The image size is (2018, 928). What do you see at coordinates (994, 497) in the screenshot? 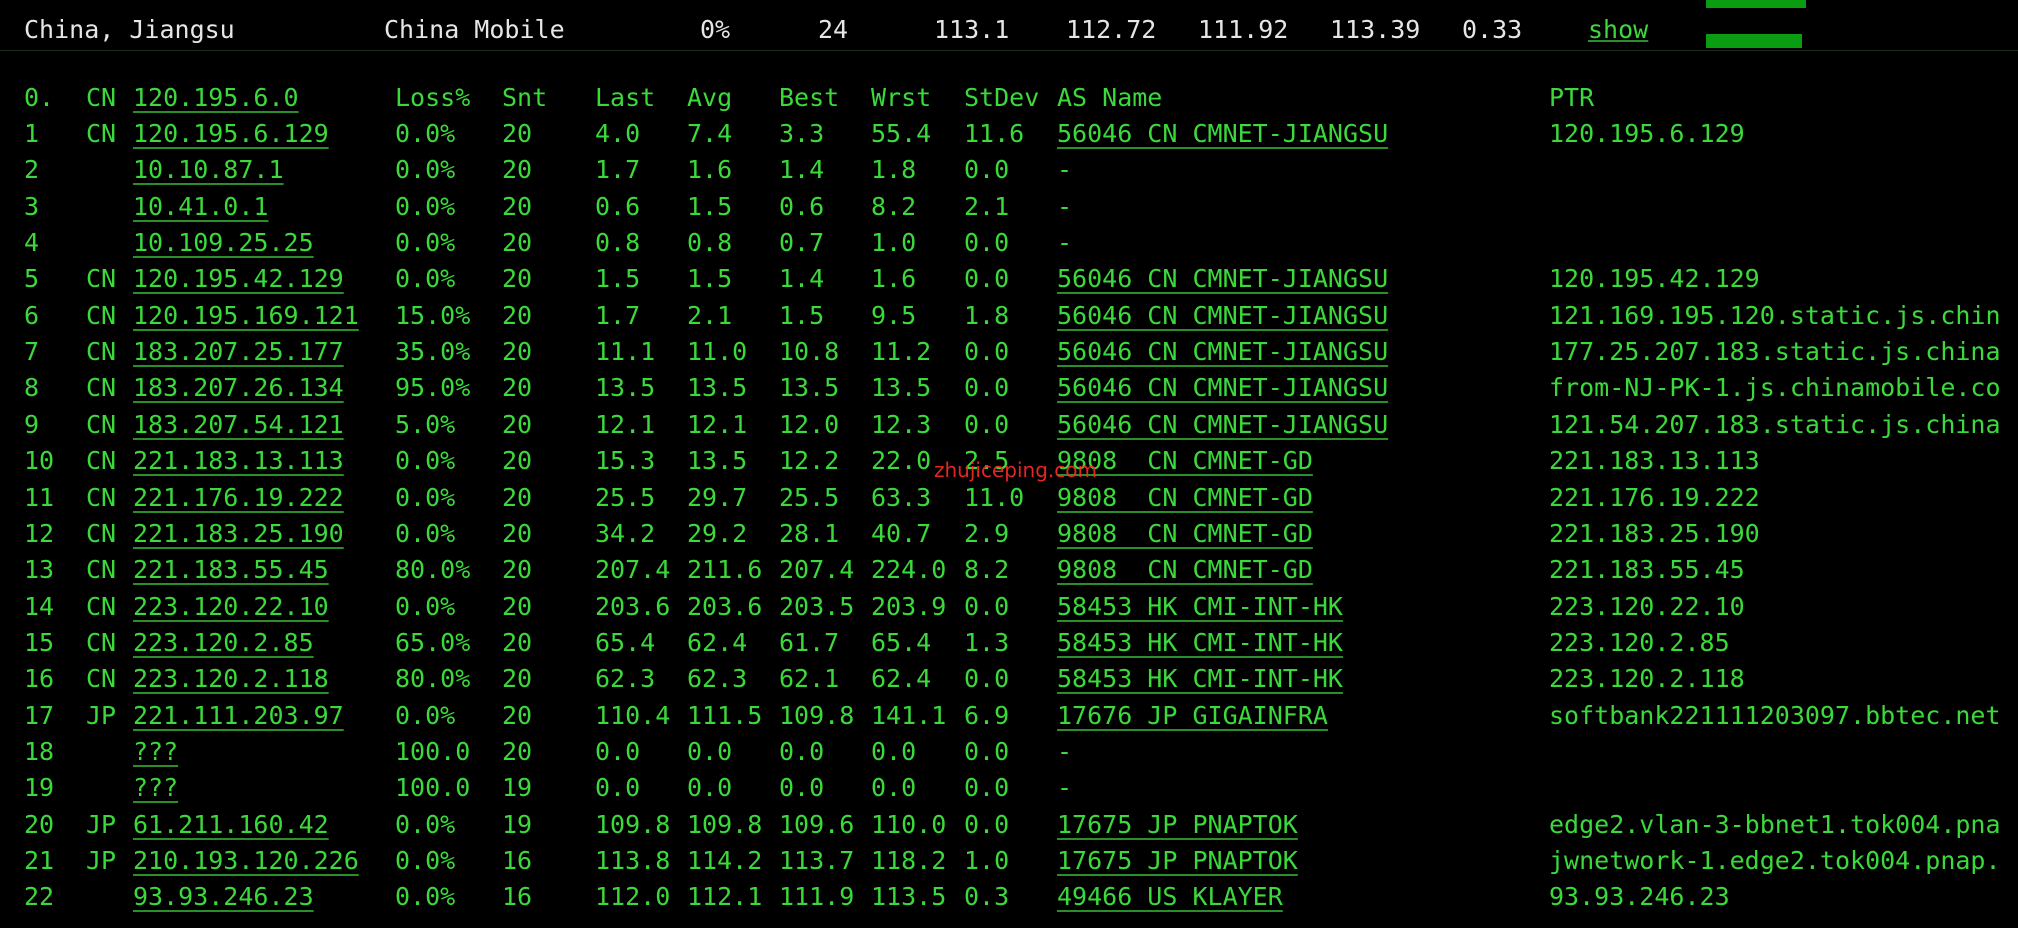
I see `stdev-cell: 11.0` at bounding box center [994, 497].